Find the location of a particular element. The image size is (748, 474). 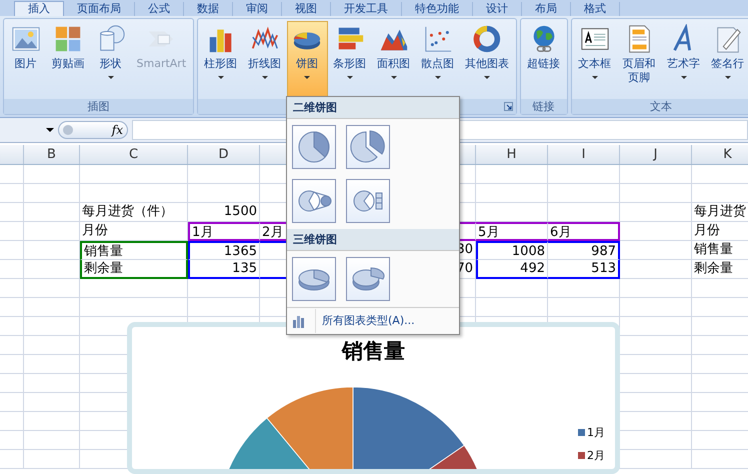

table-cell: 每月进货 is located at coordinates (720, 212).